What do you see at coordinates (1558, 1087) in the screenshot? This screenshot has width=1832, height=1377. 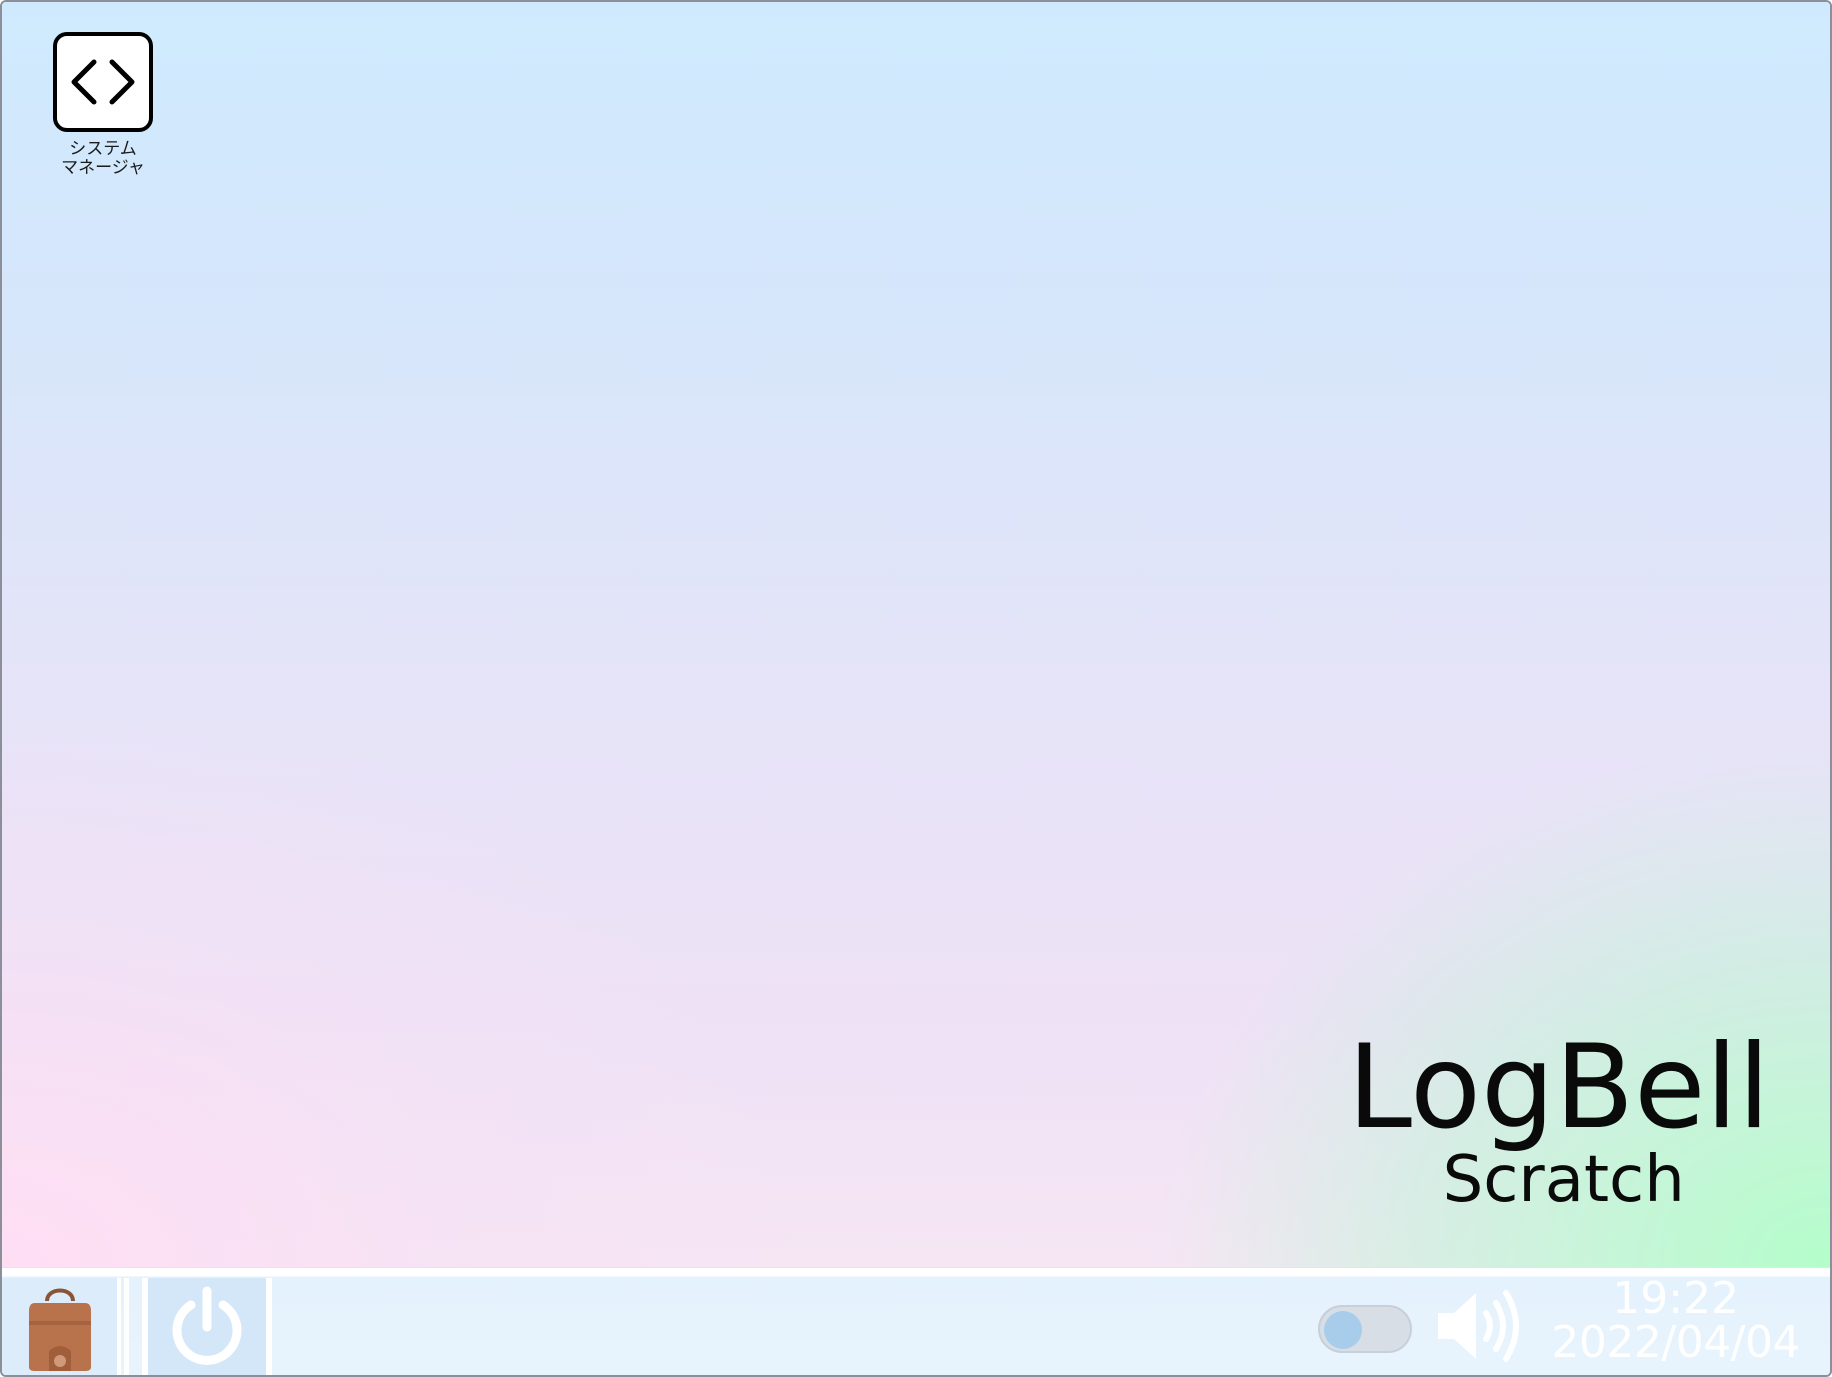 I see `brand-name: LogBell` at bounding box center [1558, 1087].